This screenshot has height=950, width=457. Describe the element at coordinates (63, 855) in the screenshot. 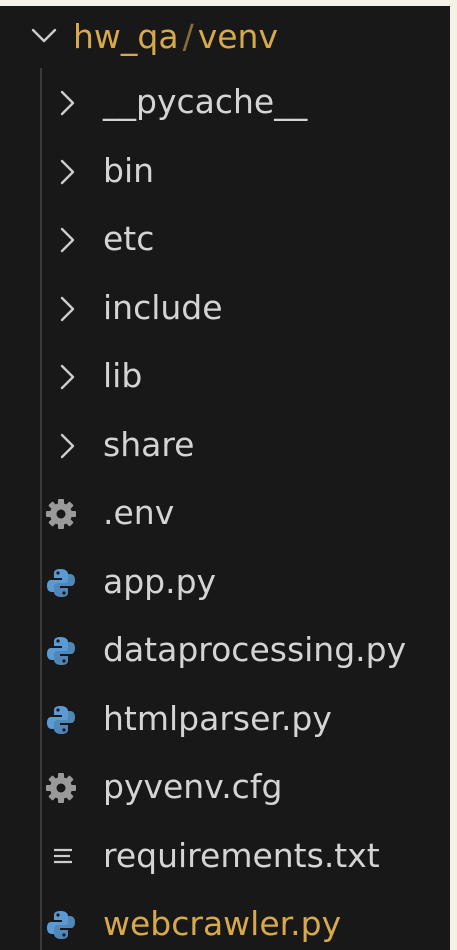

I see `text-lines-icon` at that location.